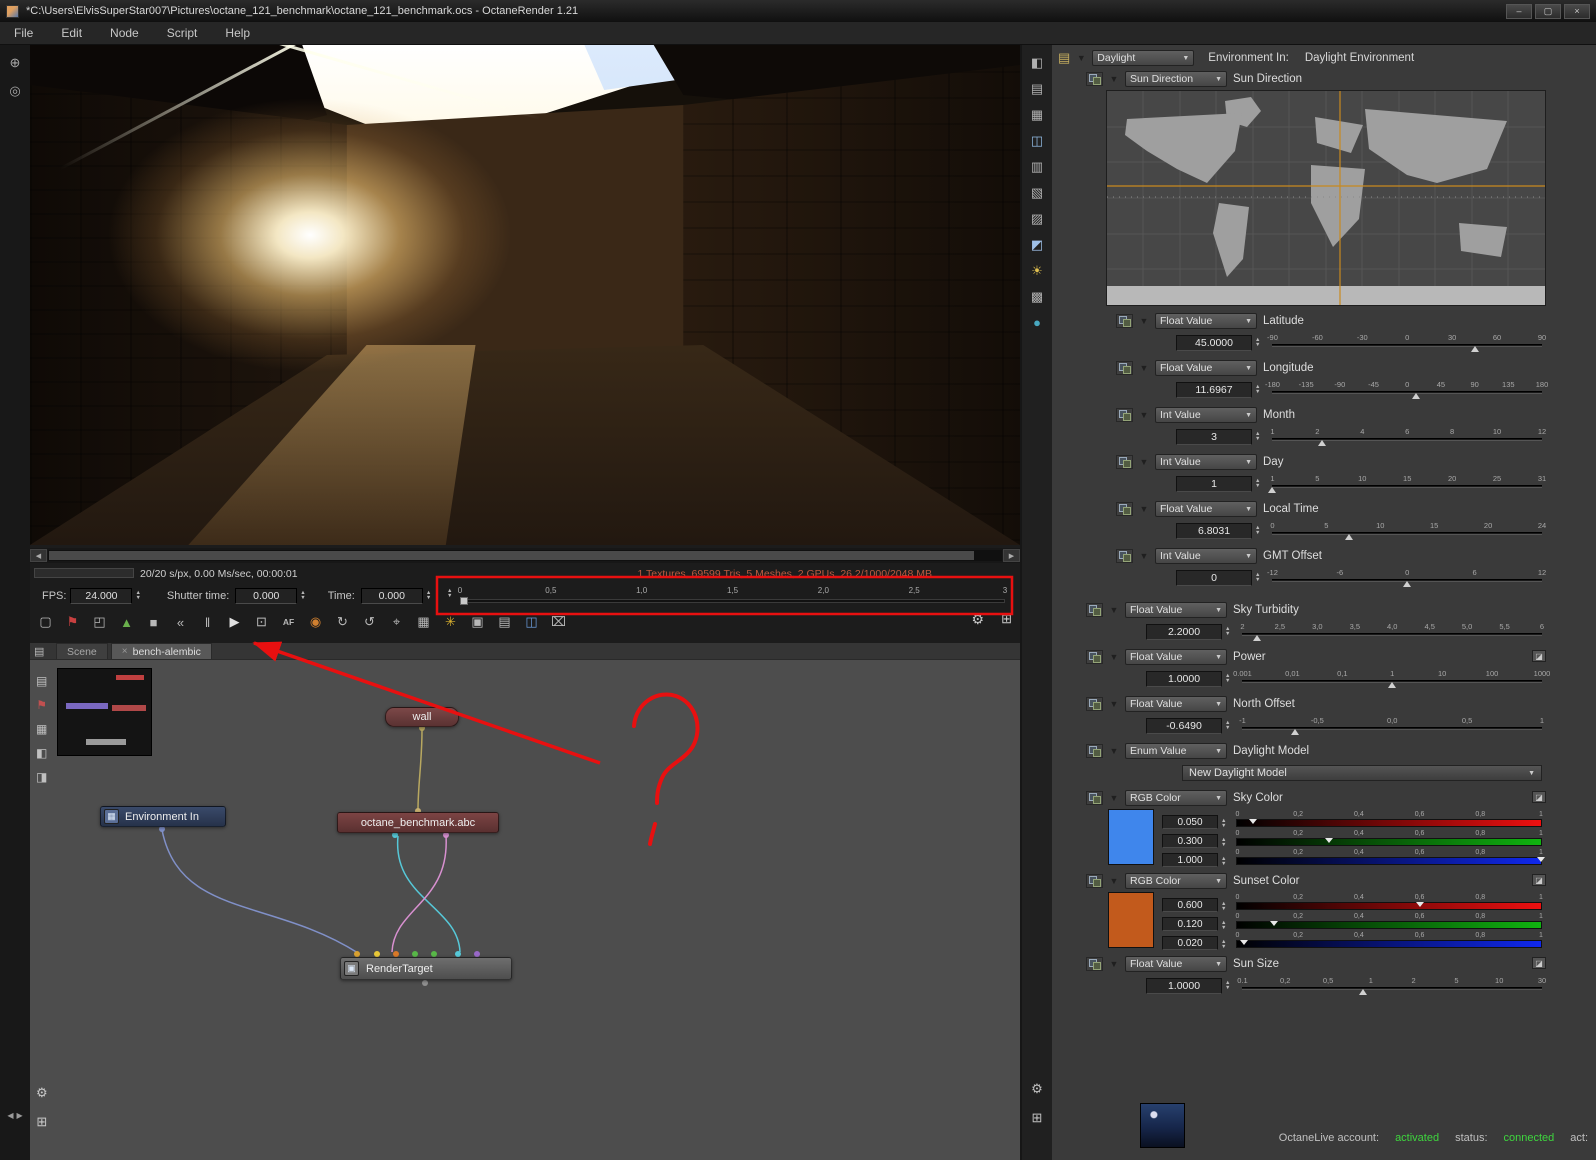  What do you see at coordinates (1190, 860) in the screenshot?
I see `channel-value-field: 1.000` at bounding box center [1190, 860].